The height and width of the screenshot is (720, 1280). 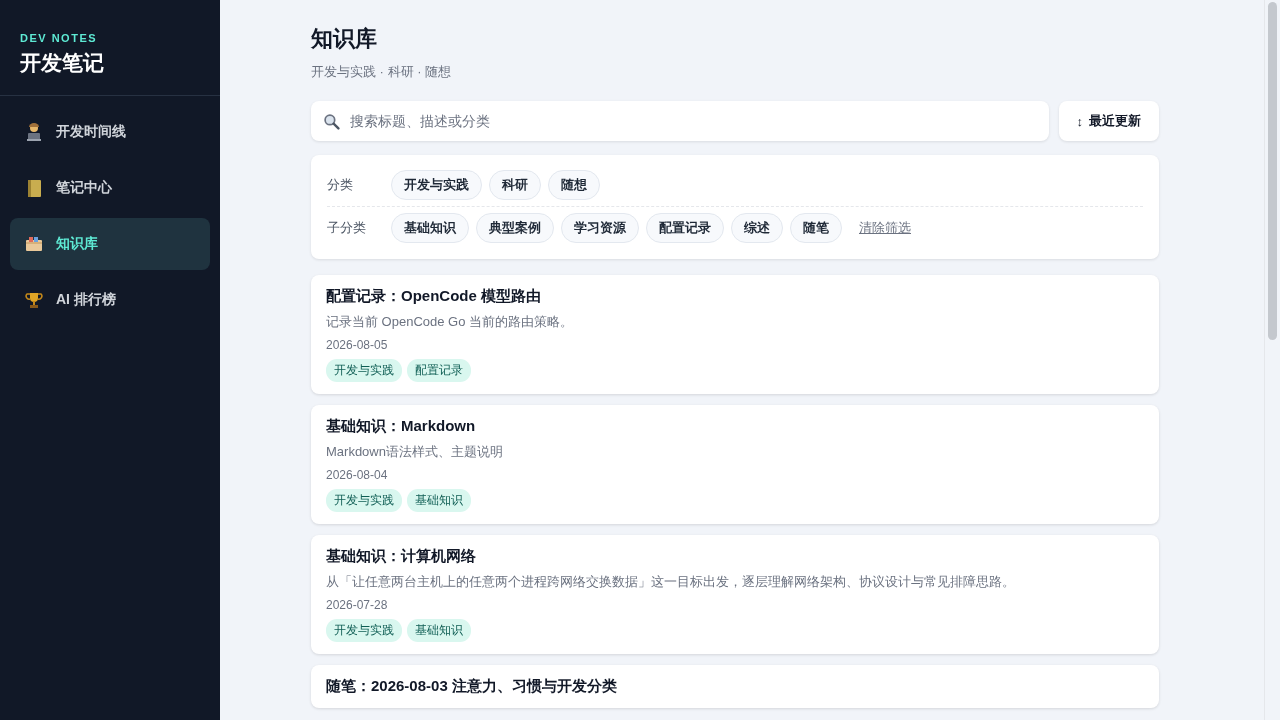 What do you see at coordinates (735, 594) in the screenshot?
I see `article-card: 基础知识：计算机网络 从「让任意两台主机上的任意两个进程跨网络交换数据」这一目标出发，逐层理解网络架构、协议设计与常见排障思路。 2026-07-28 开发与实践 基础知识` at bounding box center [735, 594].